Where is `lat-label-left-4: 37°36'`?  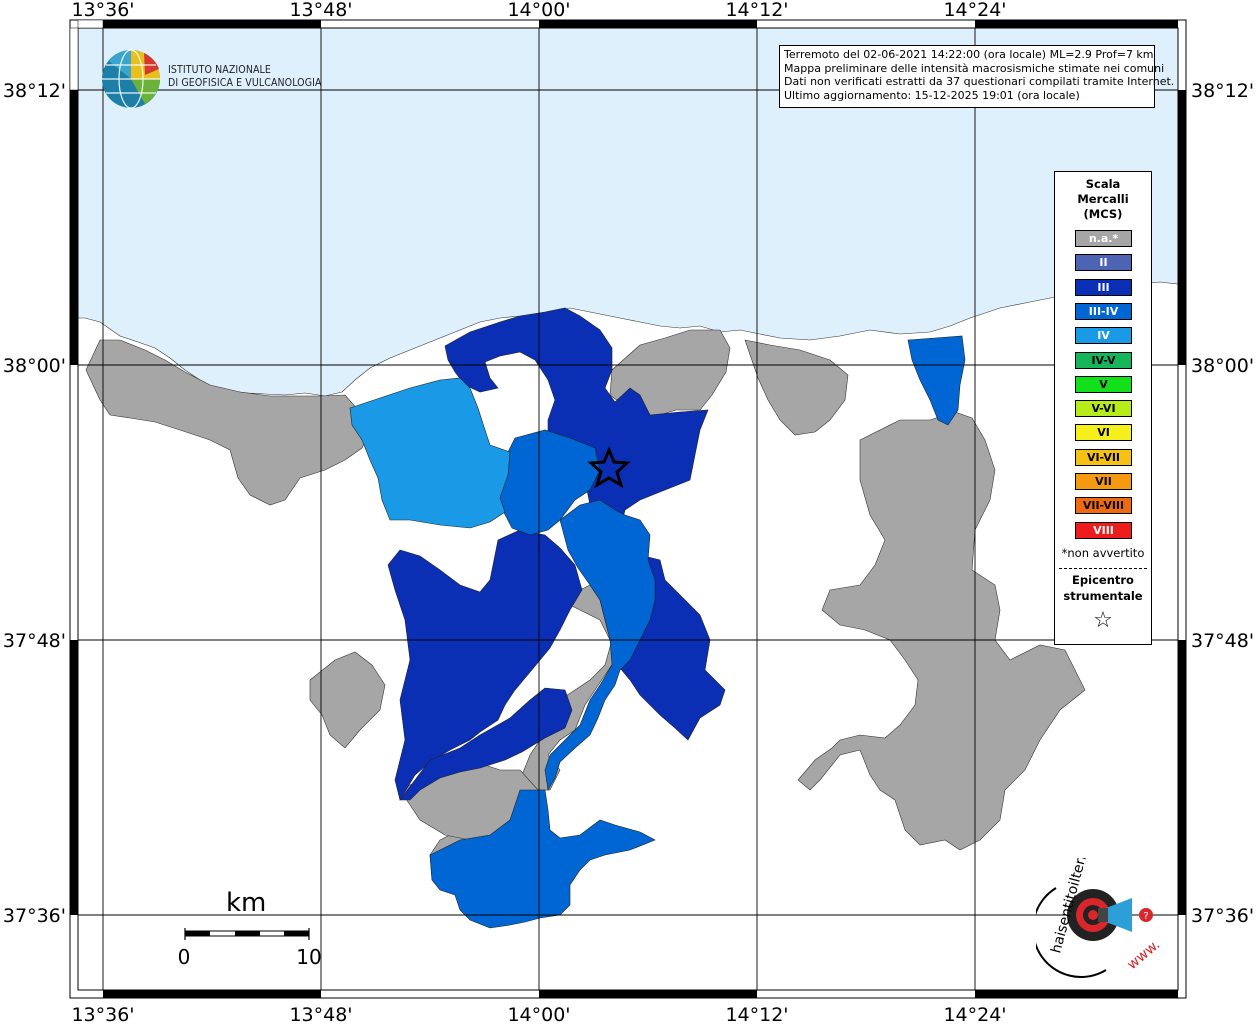 lat-label-left-4: 37°36' is located at coordinates (34, 916).